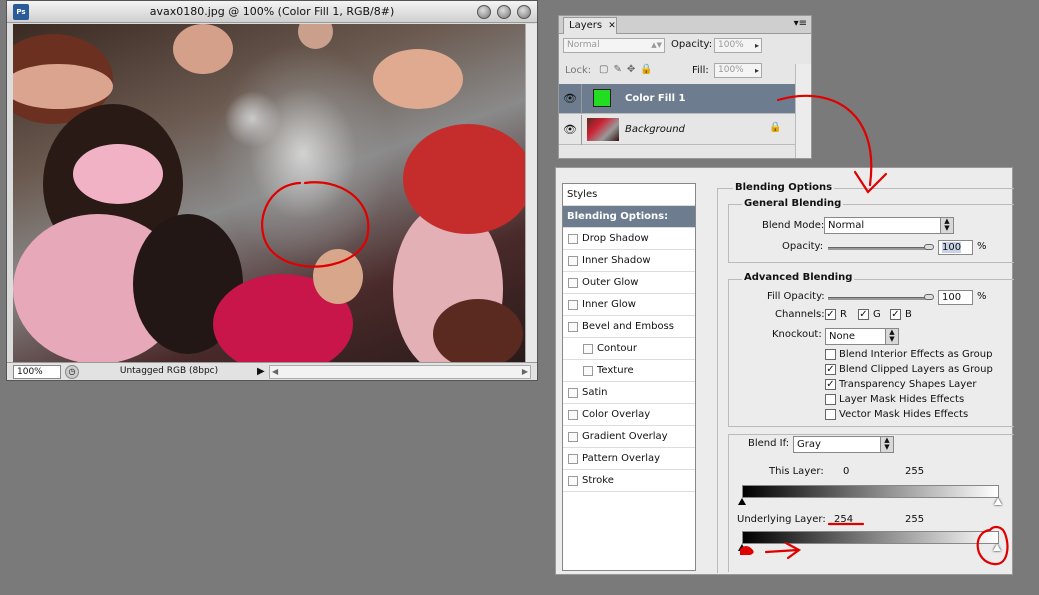 The image size is (1039, 595). I want to click on opacity-field: 100, so click(955, 247).